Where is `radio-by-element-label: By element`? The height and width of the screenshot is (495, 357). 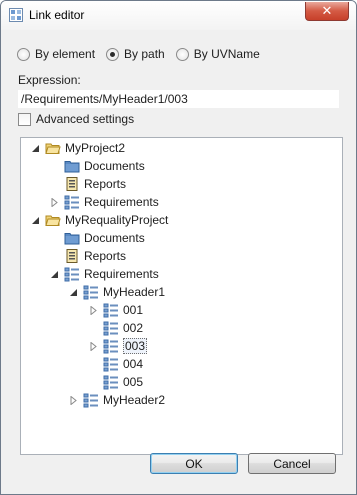 radio-by-element-label: By element is located at coordinates (65, 54).